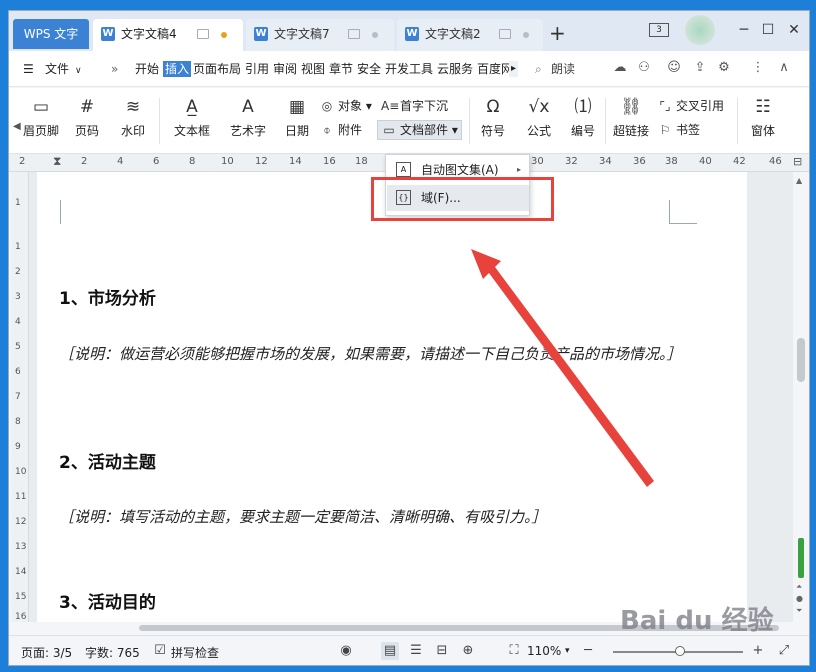 The height and width of the screenshot is (672, 816). I want to click on arrow-shape, so click(562, 368).